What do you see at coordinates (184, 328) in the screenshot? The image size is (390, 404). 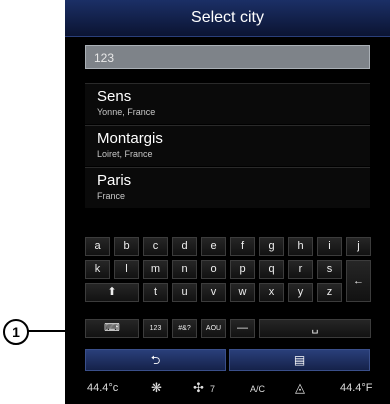 I see `mode-symbols-key: #&?` at bounding box center [184, 328].